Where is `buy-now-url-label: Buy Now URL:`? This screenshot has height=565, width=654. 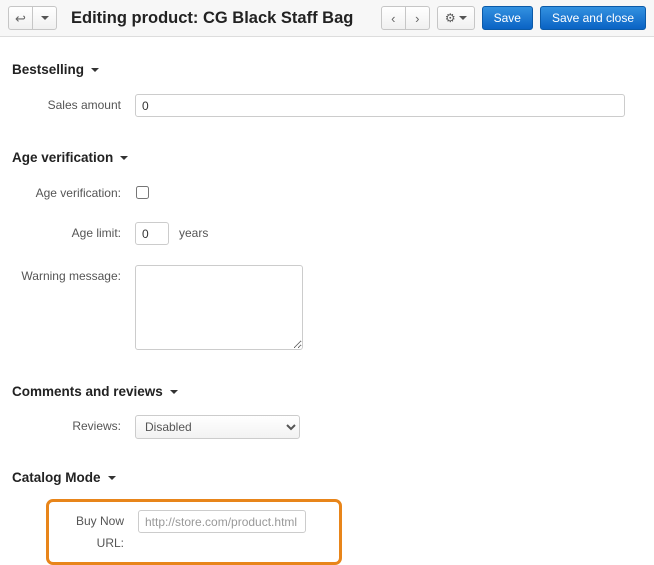
buy-now-url-label: Buy Now URL: is located at coordinates (99, 532).